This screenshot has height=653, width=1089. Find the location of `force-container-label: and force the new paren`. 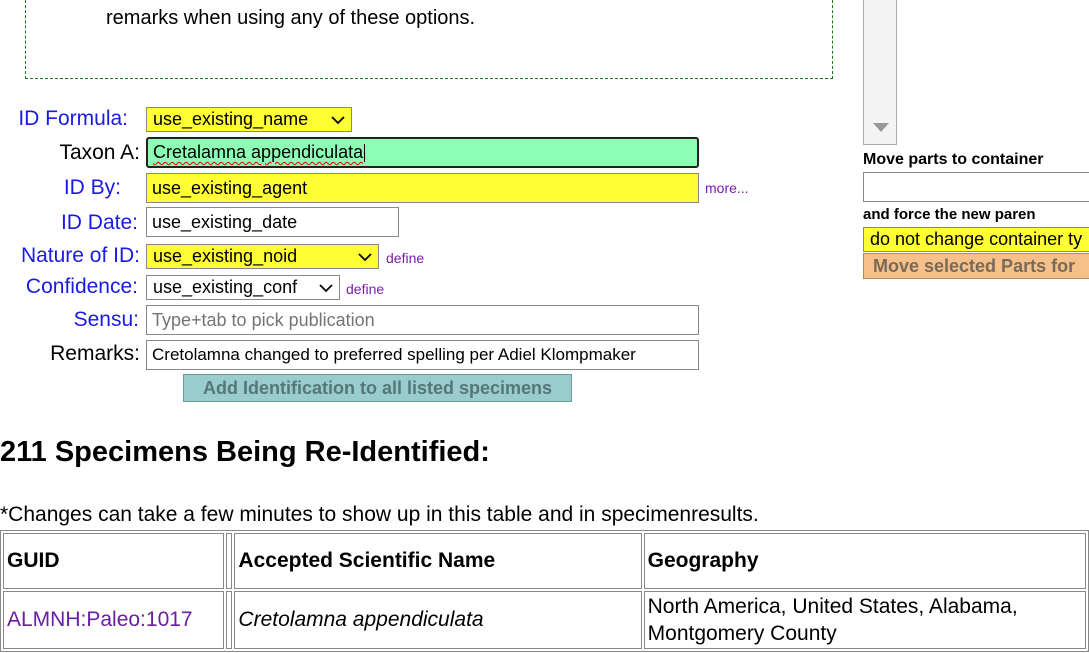

force-container-label: and force the new paren is located at coordinates (949, 214).